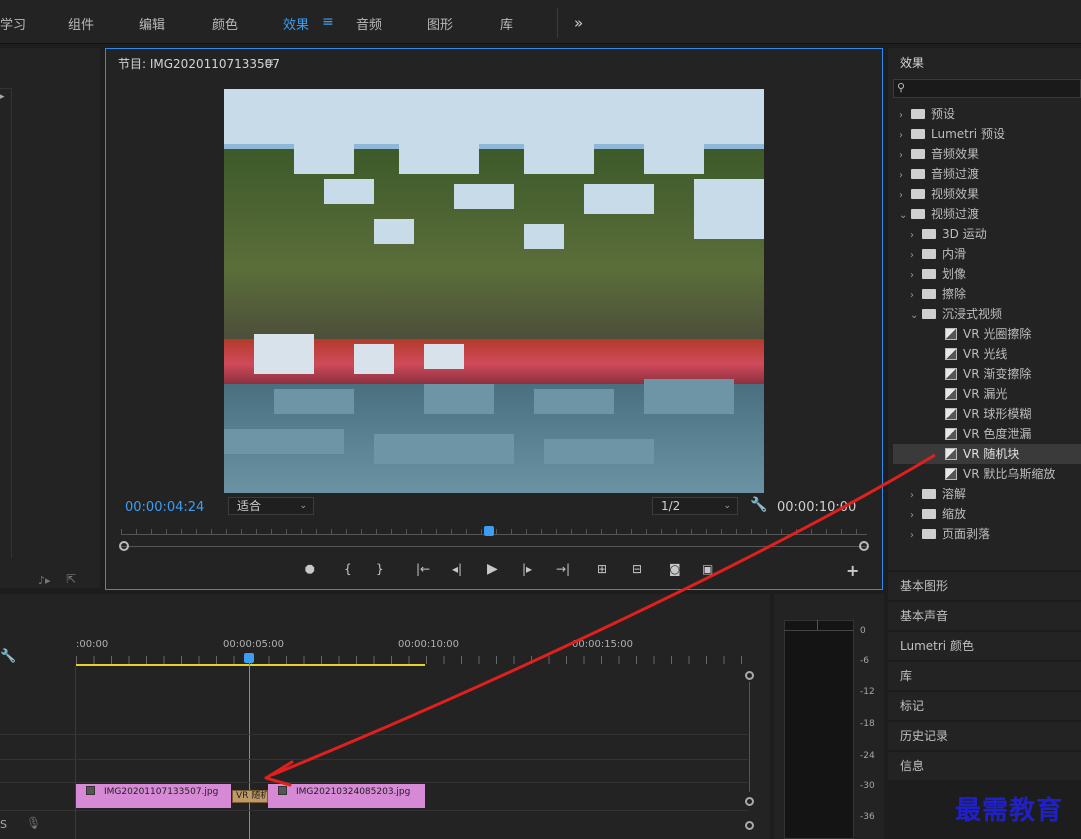 Image resolution: width=1081 pixels, height=839 pixels. Describe the element at coordinates (987, 354) in the screenshot. I see `effects-tree-item: VR 光线` at that location.